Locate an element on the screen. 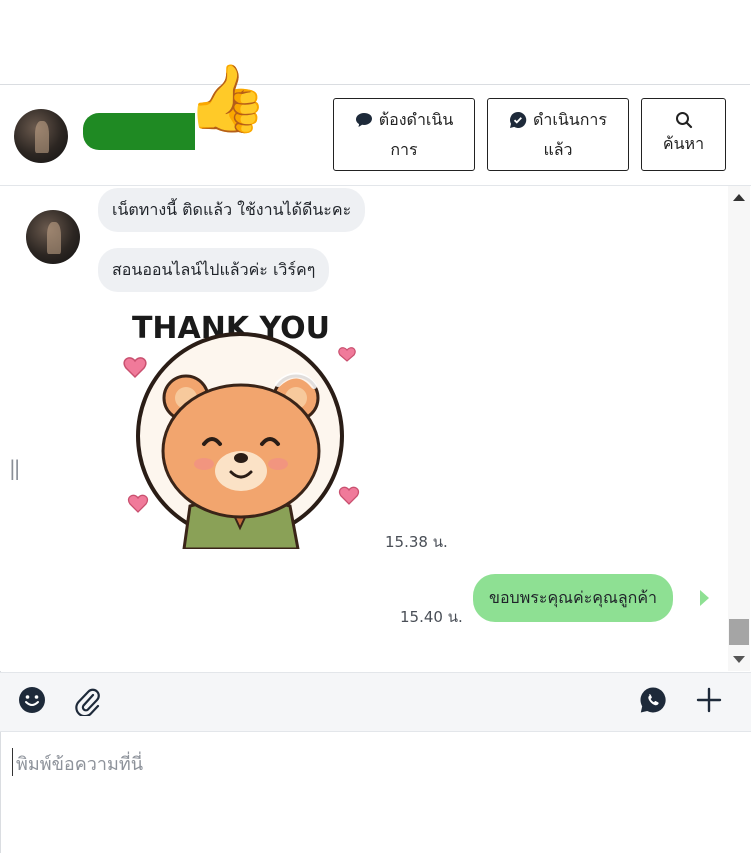 The width and height of the screenshot is (751, 853). message-text: เน็ตทางนี้ ติดแล้ว ใช้งานได้ดีนะคะ is located at coordinates (232, 209).